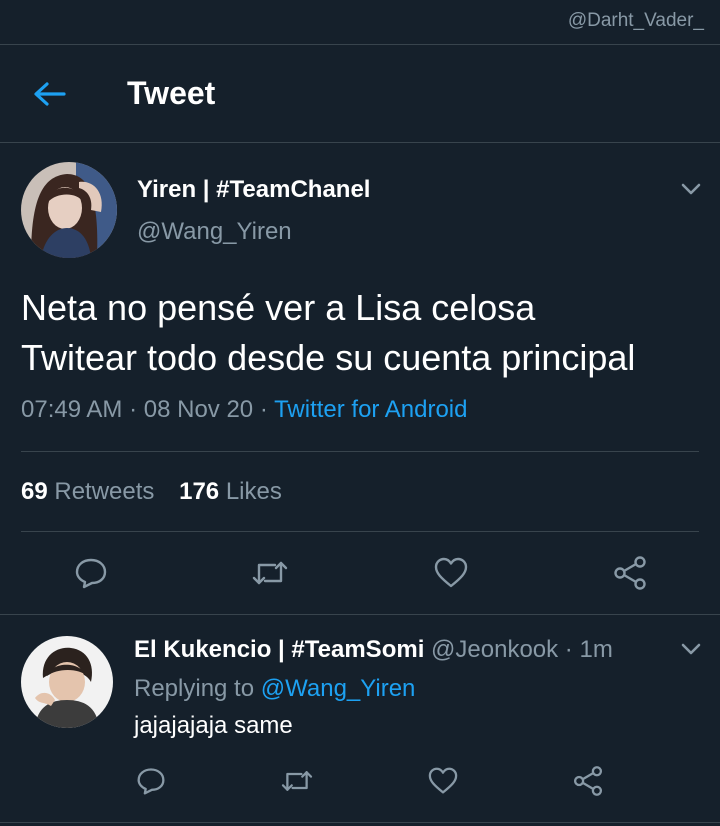 The image size is (720, 826). I want to click on replying-to: Replying to @Wang_Yiren, so click(274, 689).